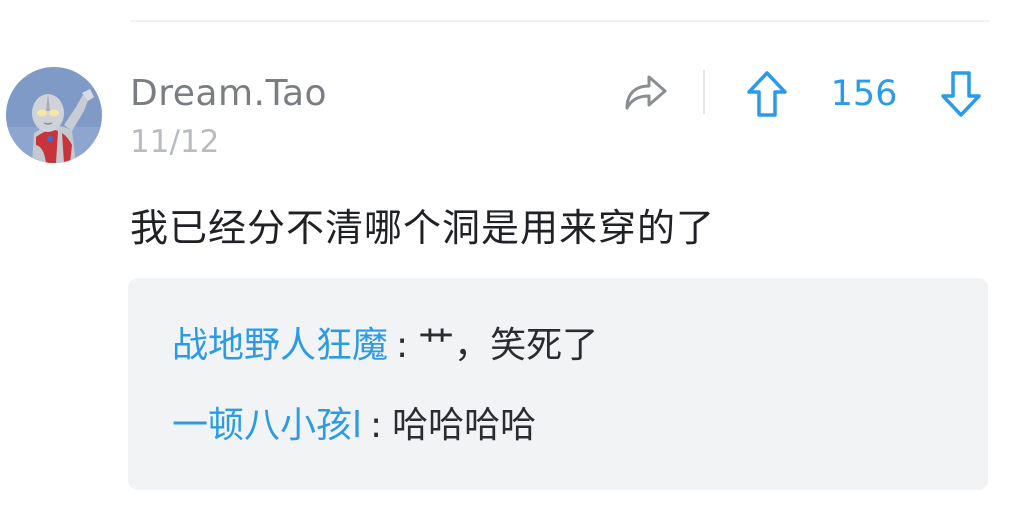 This screenshot has height=524, width=1036. Describe the element at coordinates (175, 142) in the screenshot. I see `comment-date: 11/12` at that location.